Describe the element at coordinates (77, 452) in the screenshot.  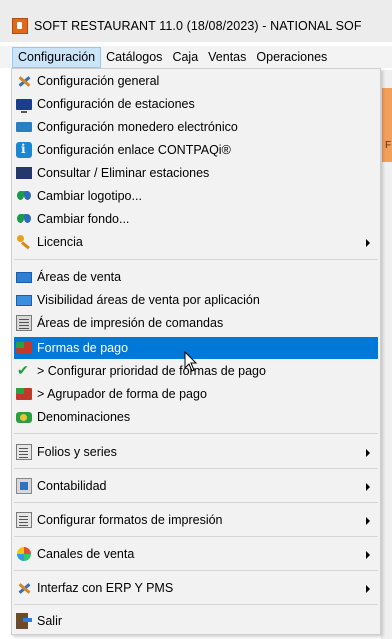
I see `menu-item-label: Folios y series` at that location.